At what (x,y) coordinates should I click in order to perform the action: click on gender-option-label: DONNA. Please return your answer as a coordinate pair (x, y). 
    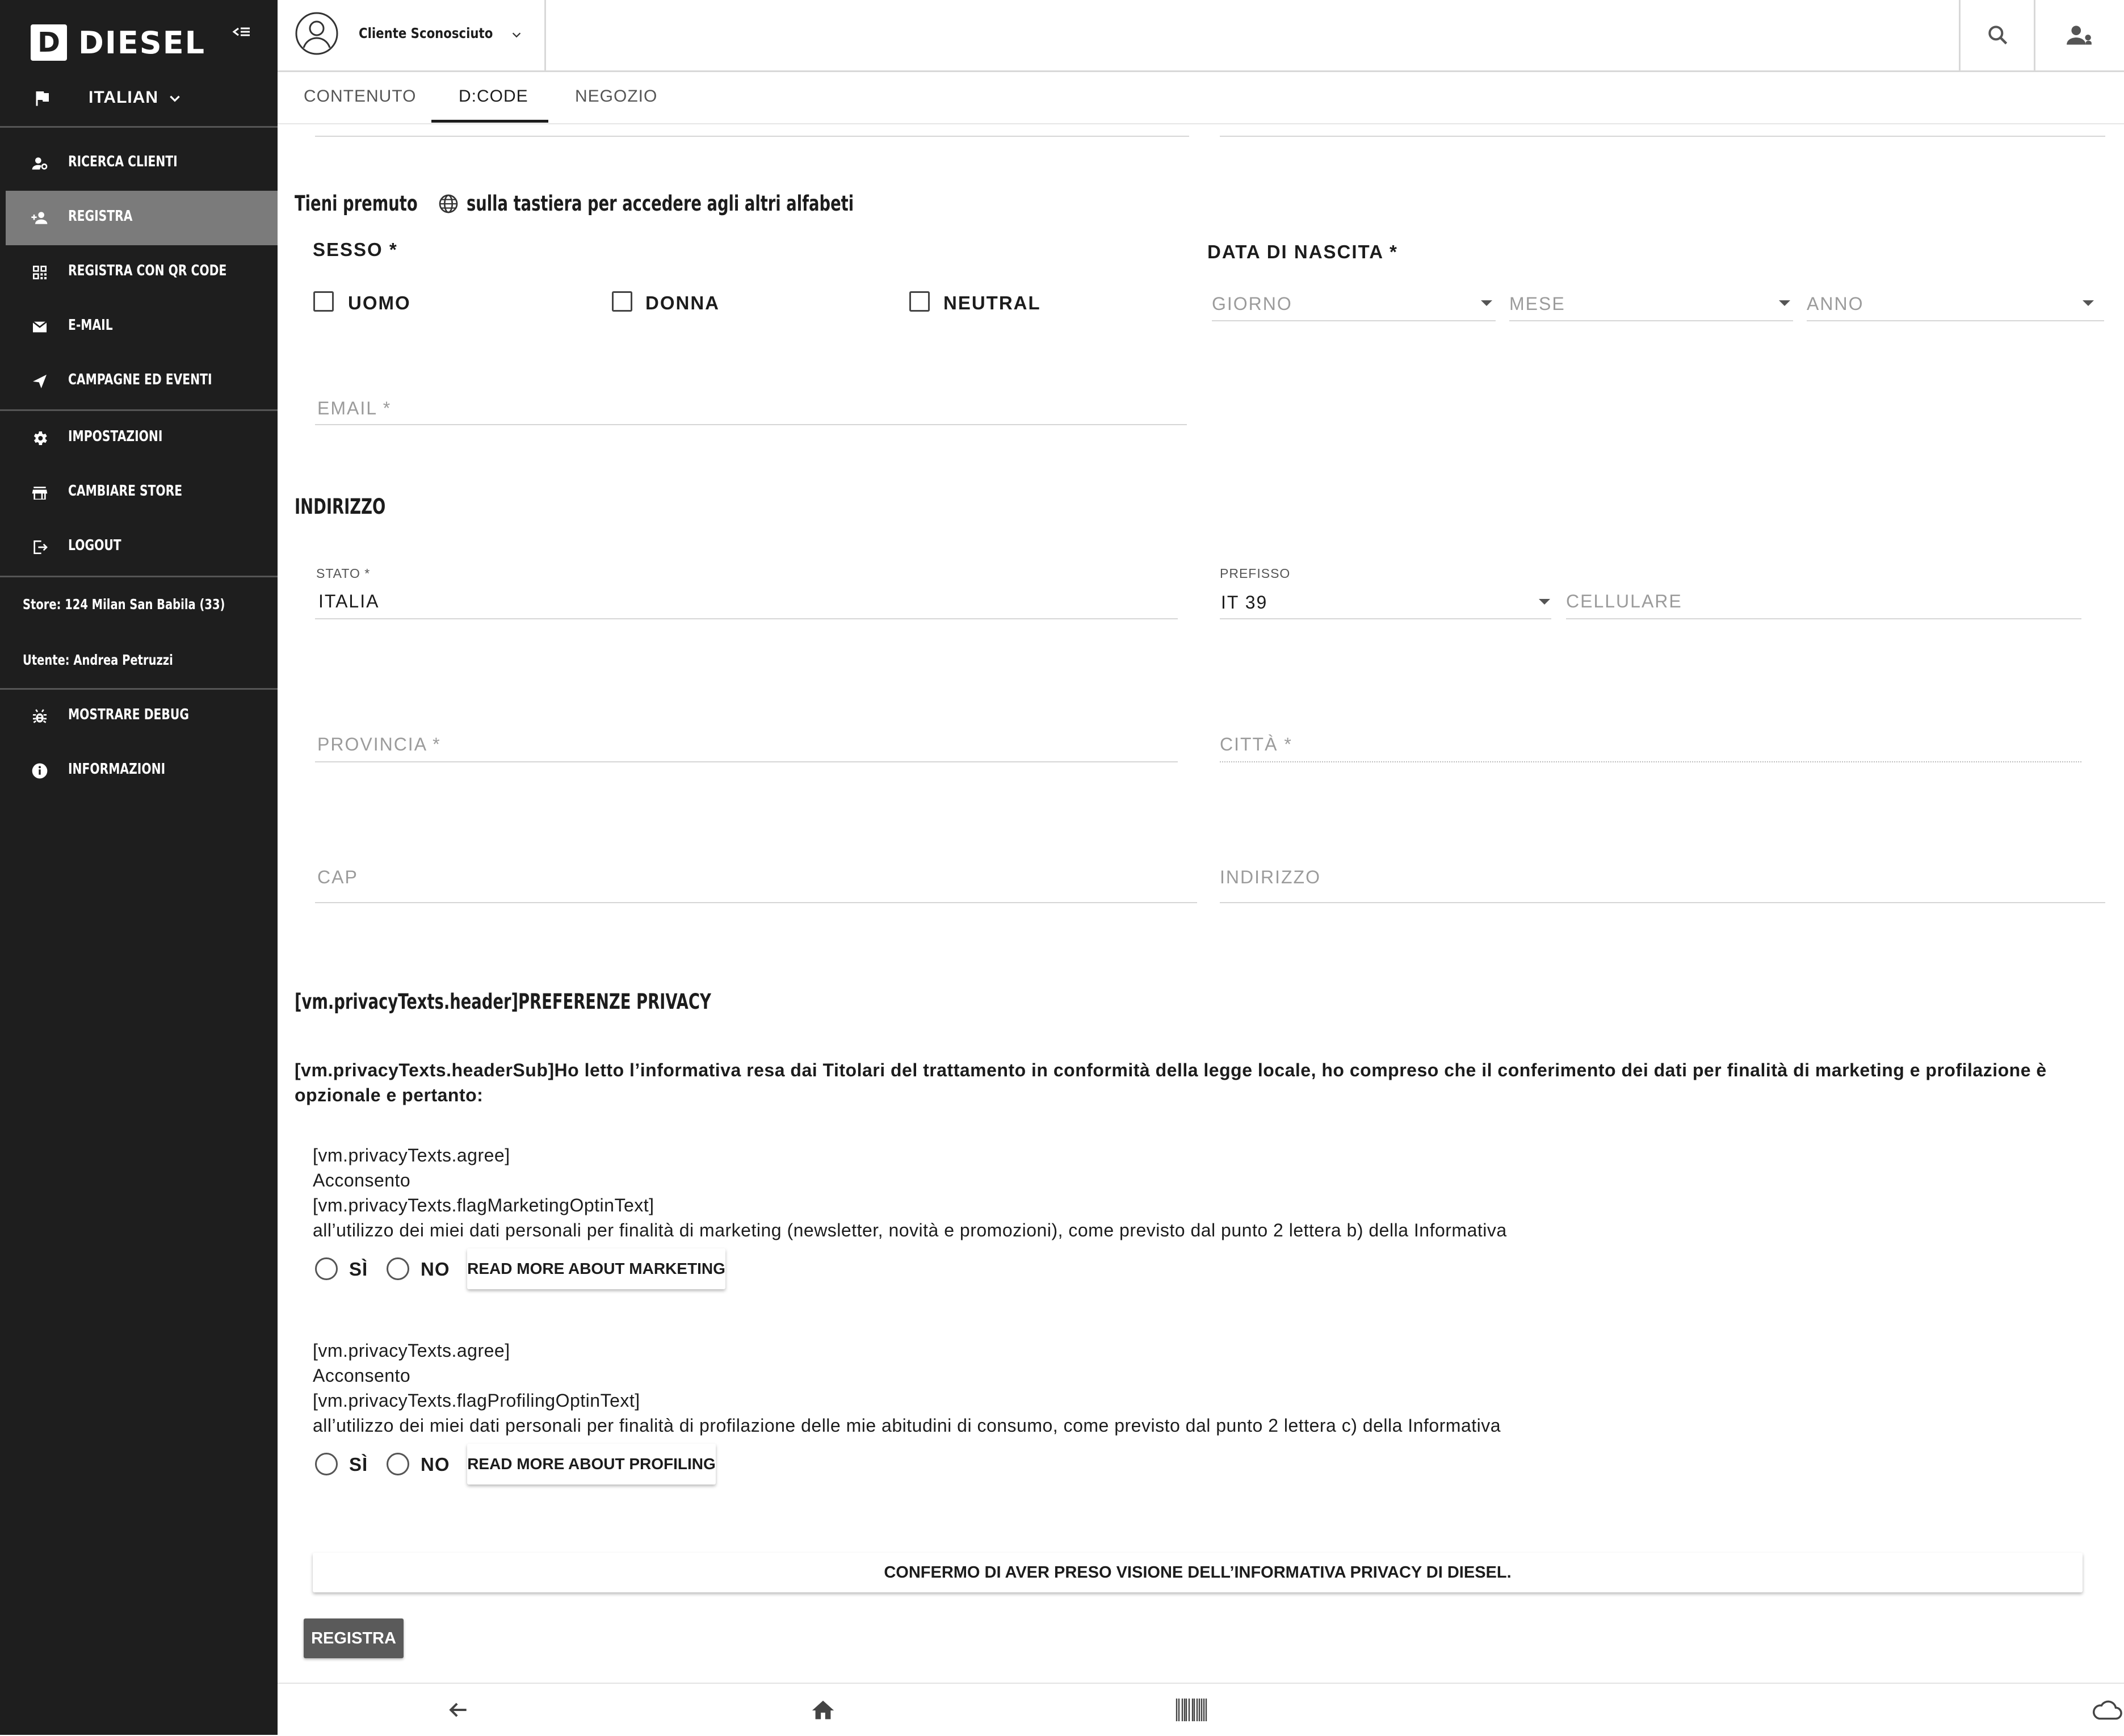
    Looking at the image, I should click on (682, 303).